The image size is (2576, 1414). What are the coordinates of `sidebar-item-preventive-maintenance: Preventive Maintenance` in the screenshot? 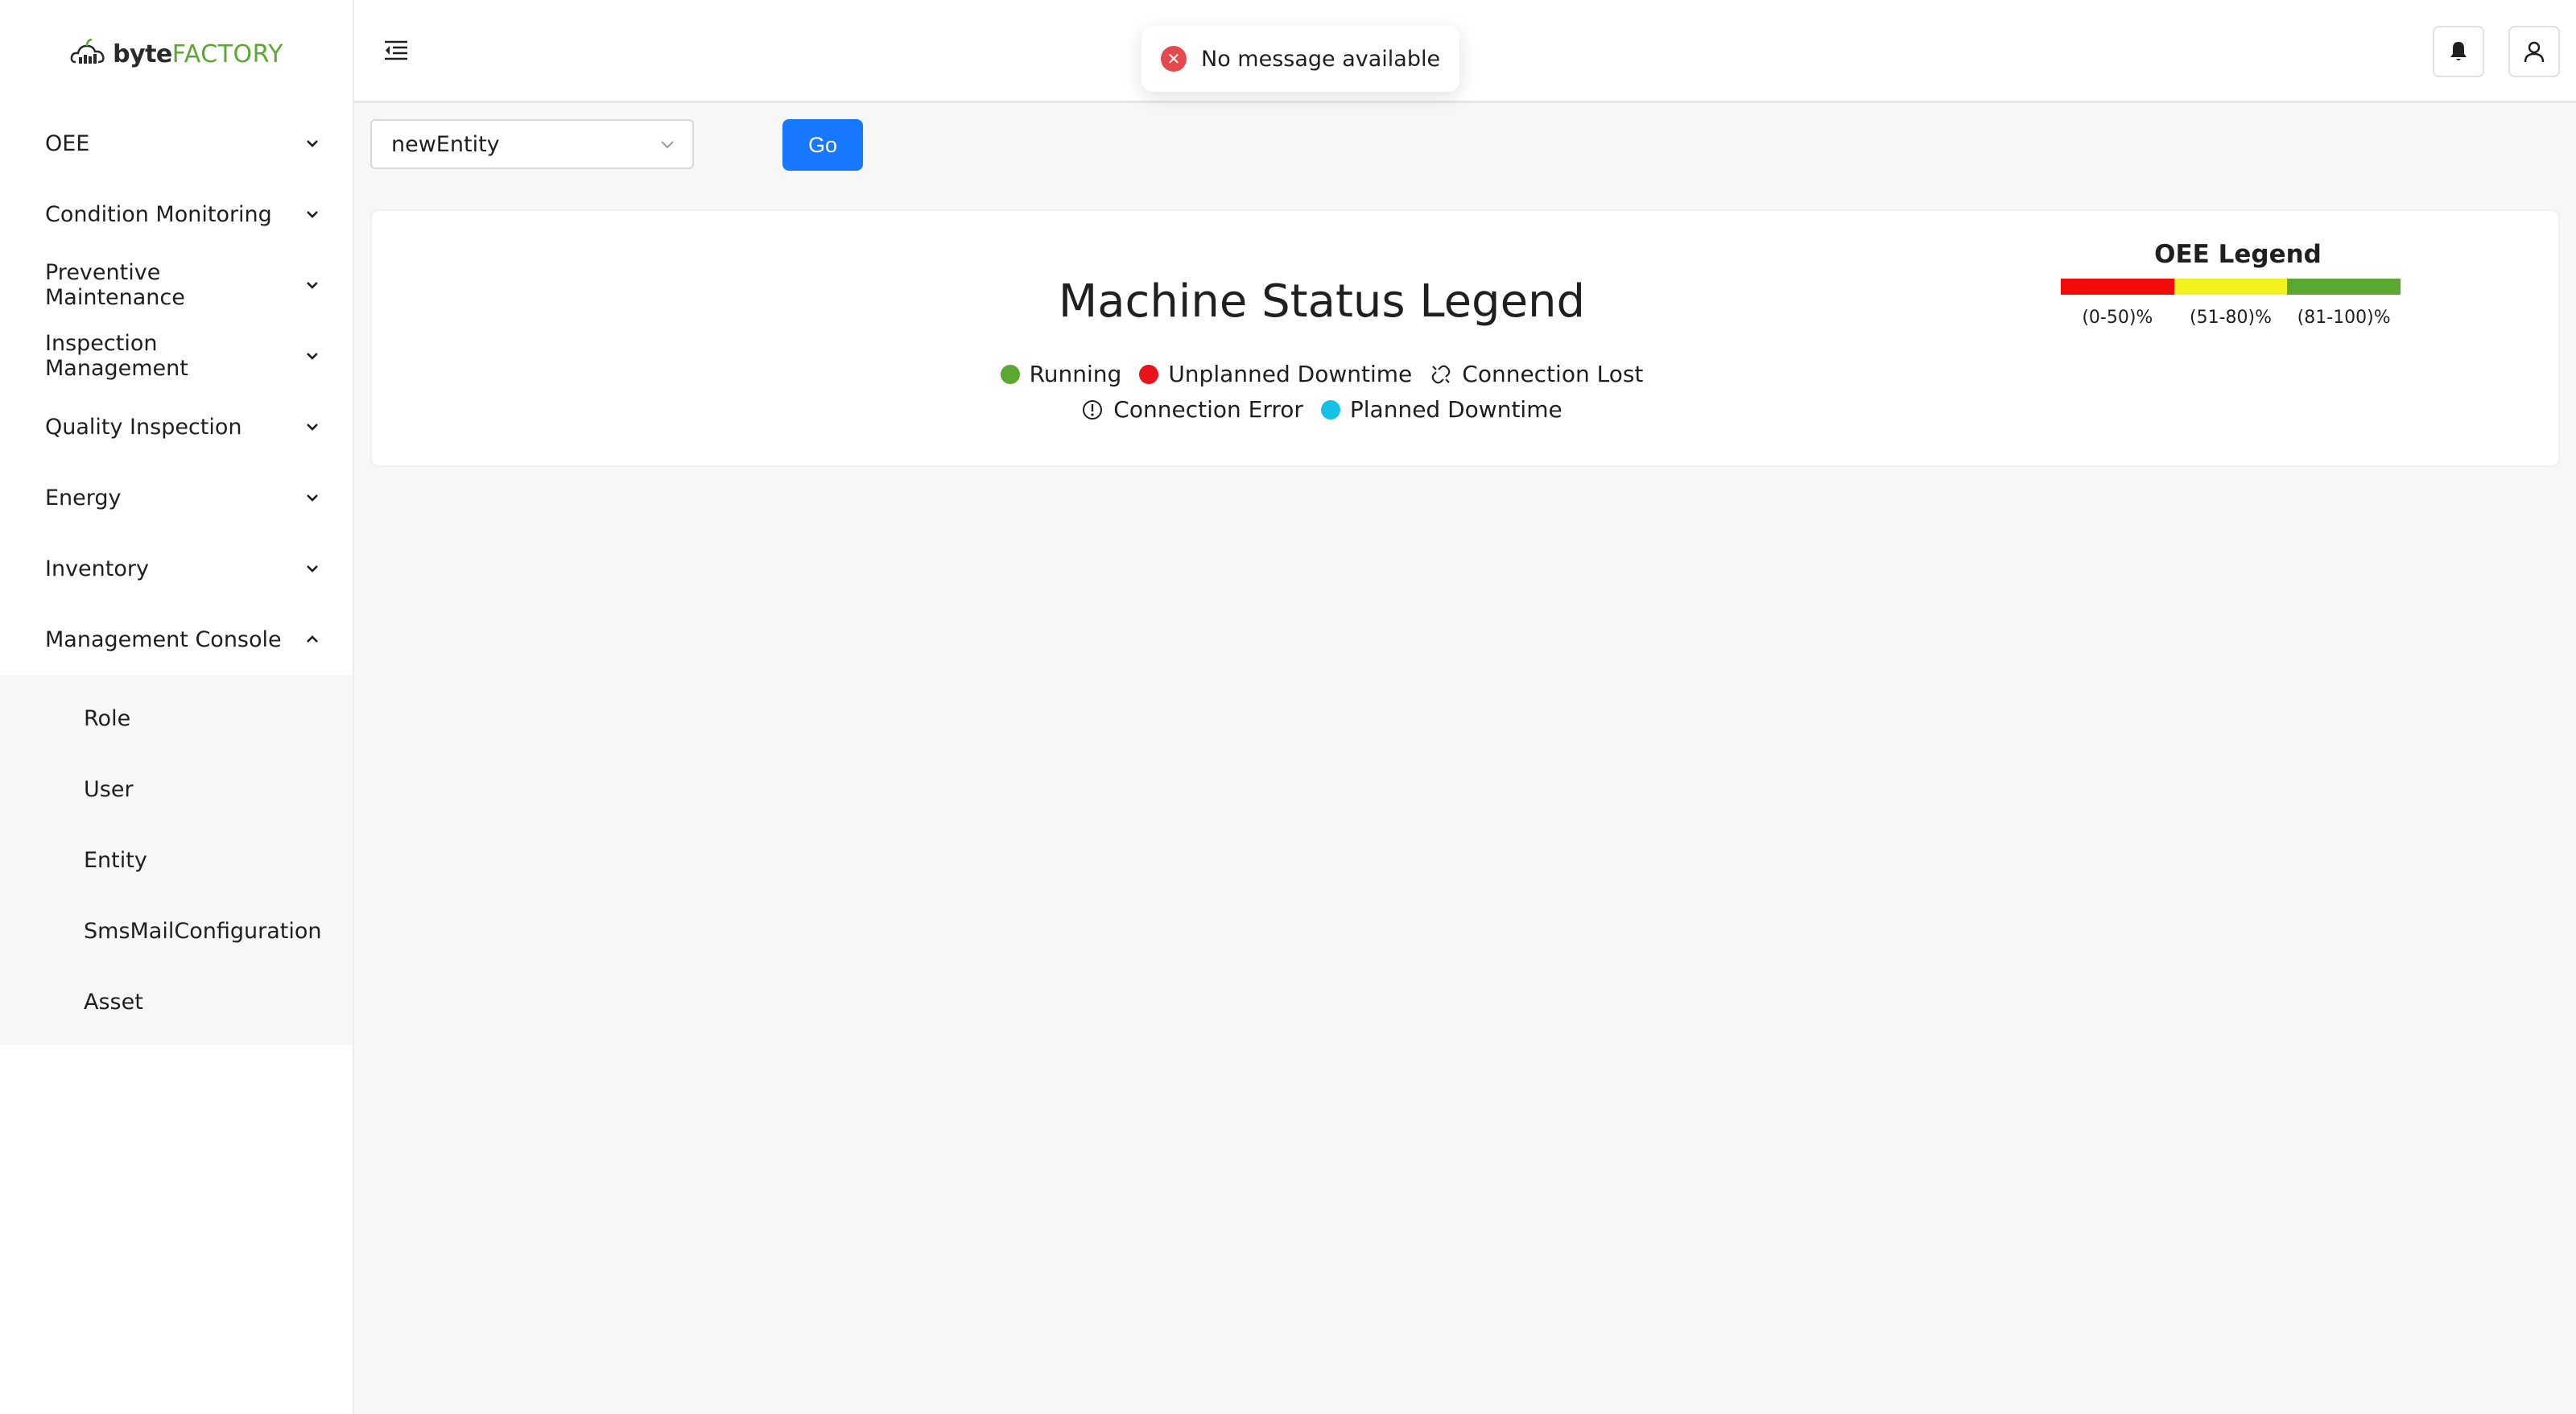 It's located at (176, 285).